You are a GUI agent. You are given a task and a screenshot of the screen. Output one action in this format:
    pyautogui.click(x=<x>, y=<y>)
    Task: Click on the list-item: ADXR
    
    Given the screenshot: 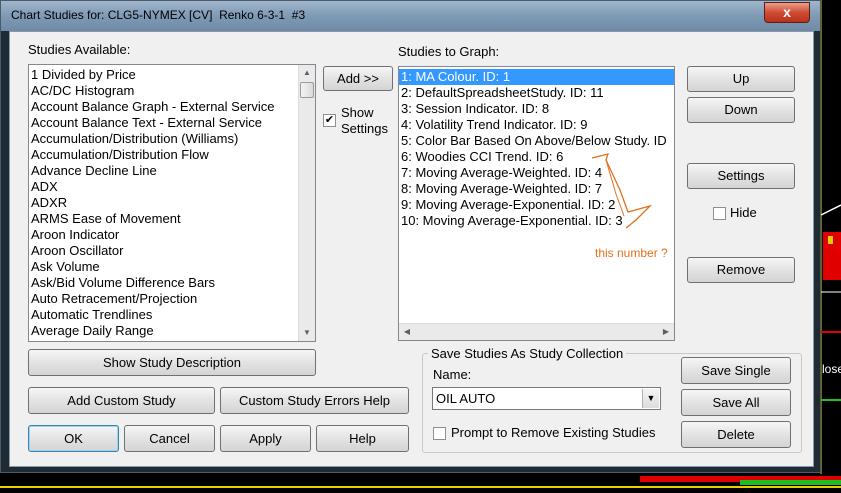 What is the action you would take?
    pyautogui.click(x=172, y=203)
    